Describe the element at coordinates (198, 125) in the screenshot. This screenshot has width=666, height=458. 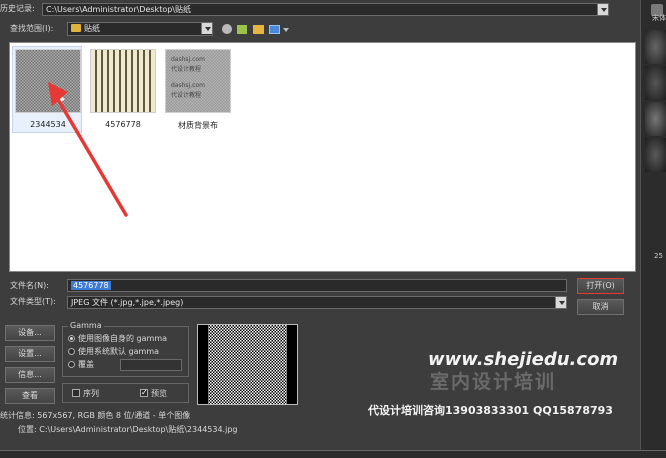
I see `file-name: 材质背景布` at that location.